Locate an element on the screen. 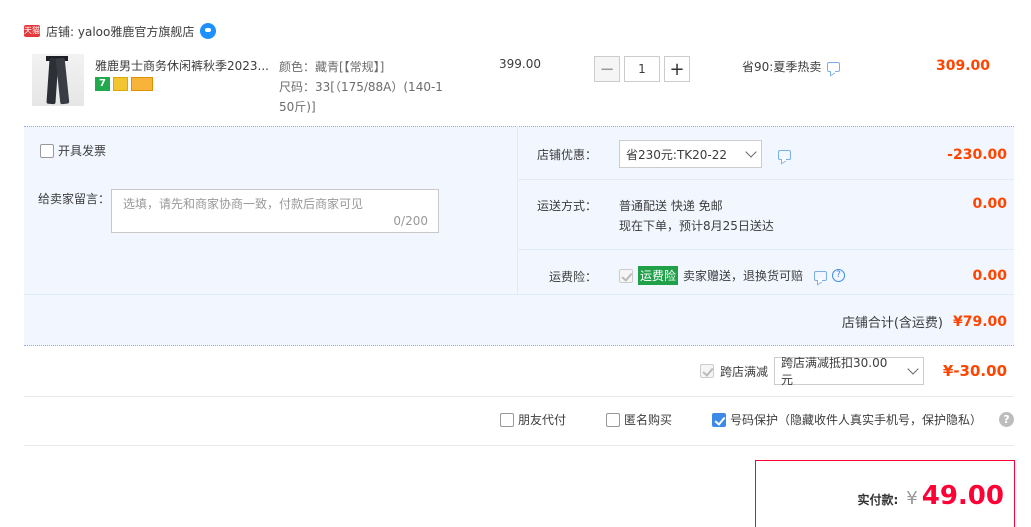 This screenshot has height=527, width=1031. help-icon: ? is located at coordinates (1006, 419).